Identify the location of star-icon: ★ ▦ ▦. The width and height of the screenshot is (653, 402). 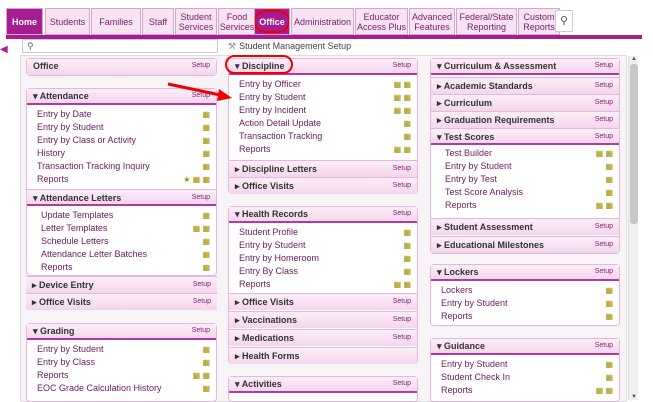
(196, 180).